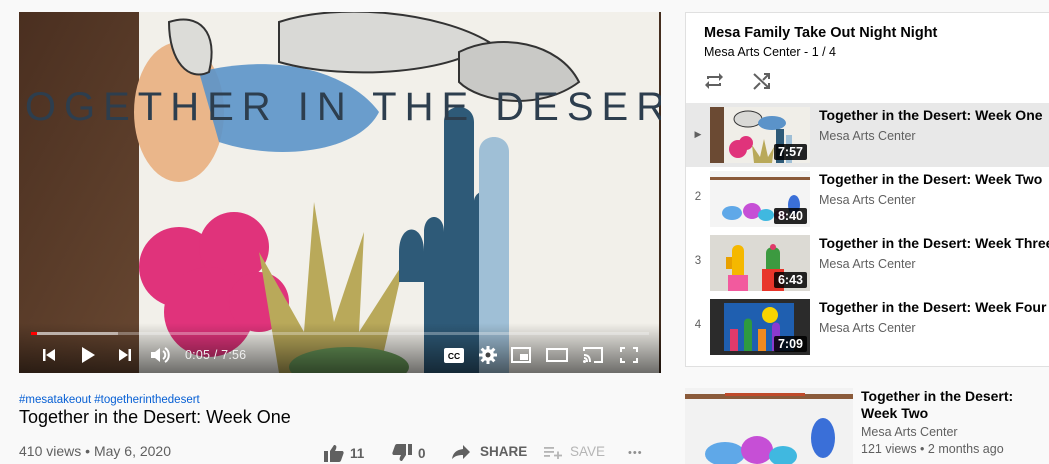 Image resolution: width=1049 pixels, height=464 pixels. I want to click on volume-button, so click(161, 355).